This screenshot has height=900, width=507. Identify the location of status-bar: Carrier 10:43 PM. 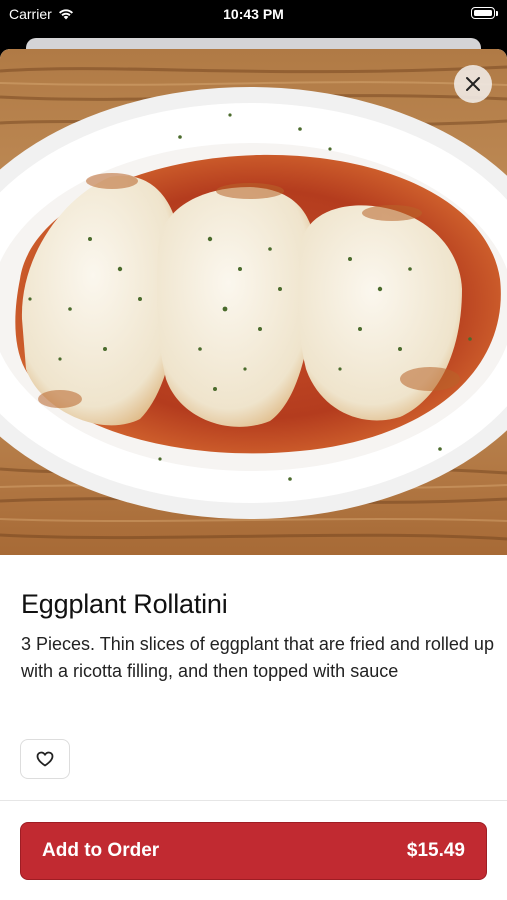
(253, 15).